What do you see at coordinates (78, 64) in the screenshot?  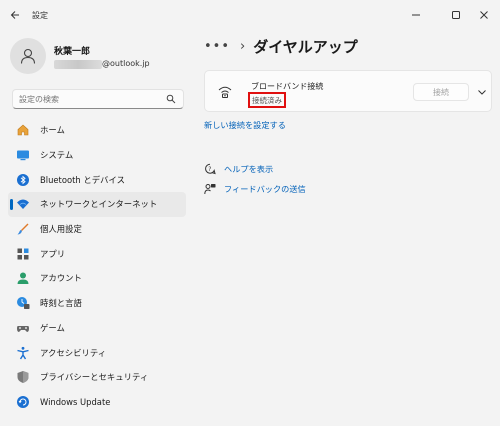 I see `email-redacted` at bounding box center [78, 64].